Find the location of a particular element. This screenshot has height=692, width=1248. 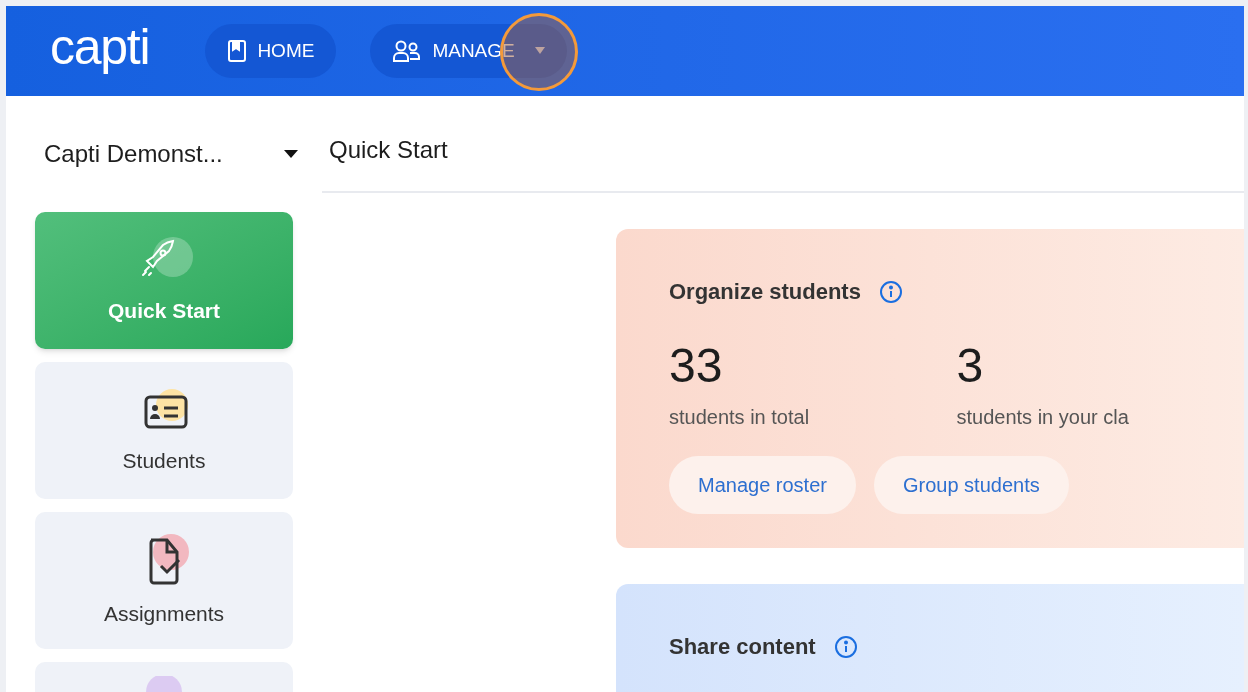

people-icon is located at coordinates (407, 51).